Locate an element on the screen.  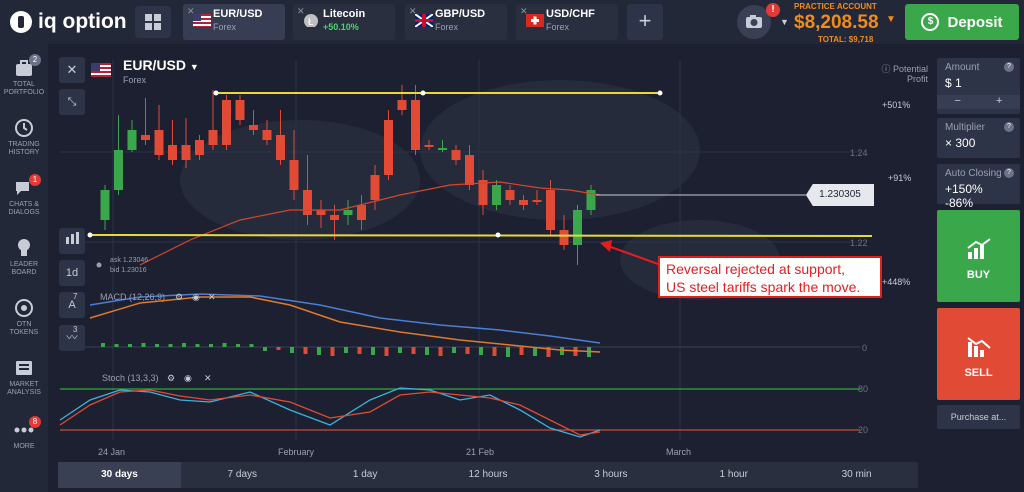
indicator-dot-icon is located at coordinates (99, 265).